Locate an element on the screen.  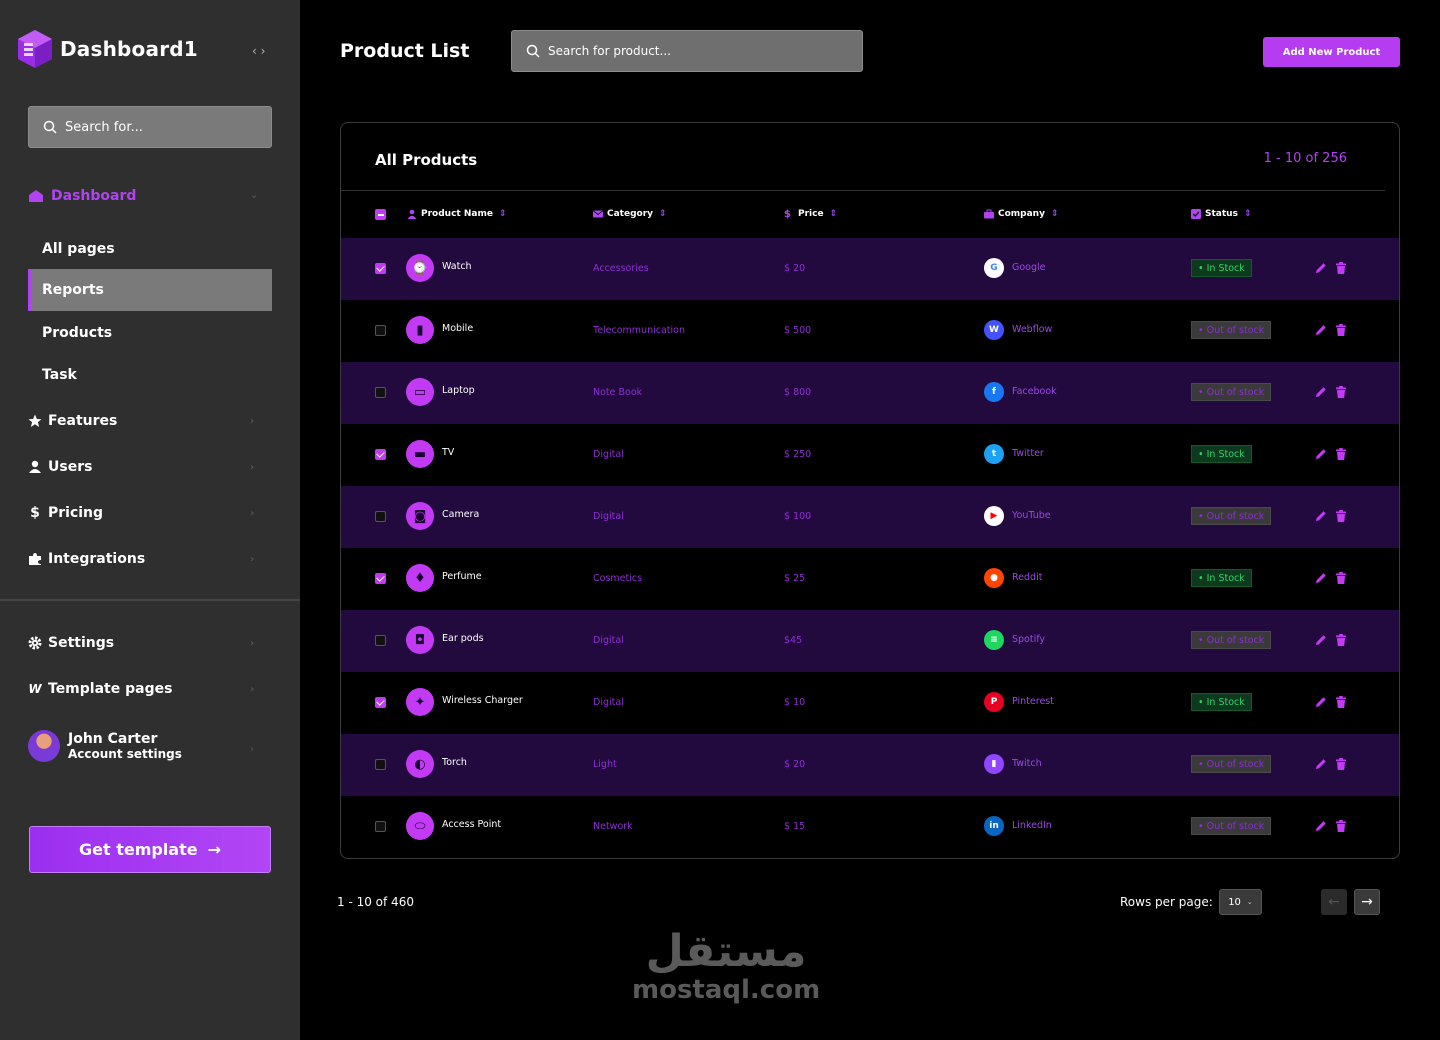
table-row: ◙ Camera Digital $ 100 ▶ YouTube • Out of stock is located at coordinates (870, 517).